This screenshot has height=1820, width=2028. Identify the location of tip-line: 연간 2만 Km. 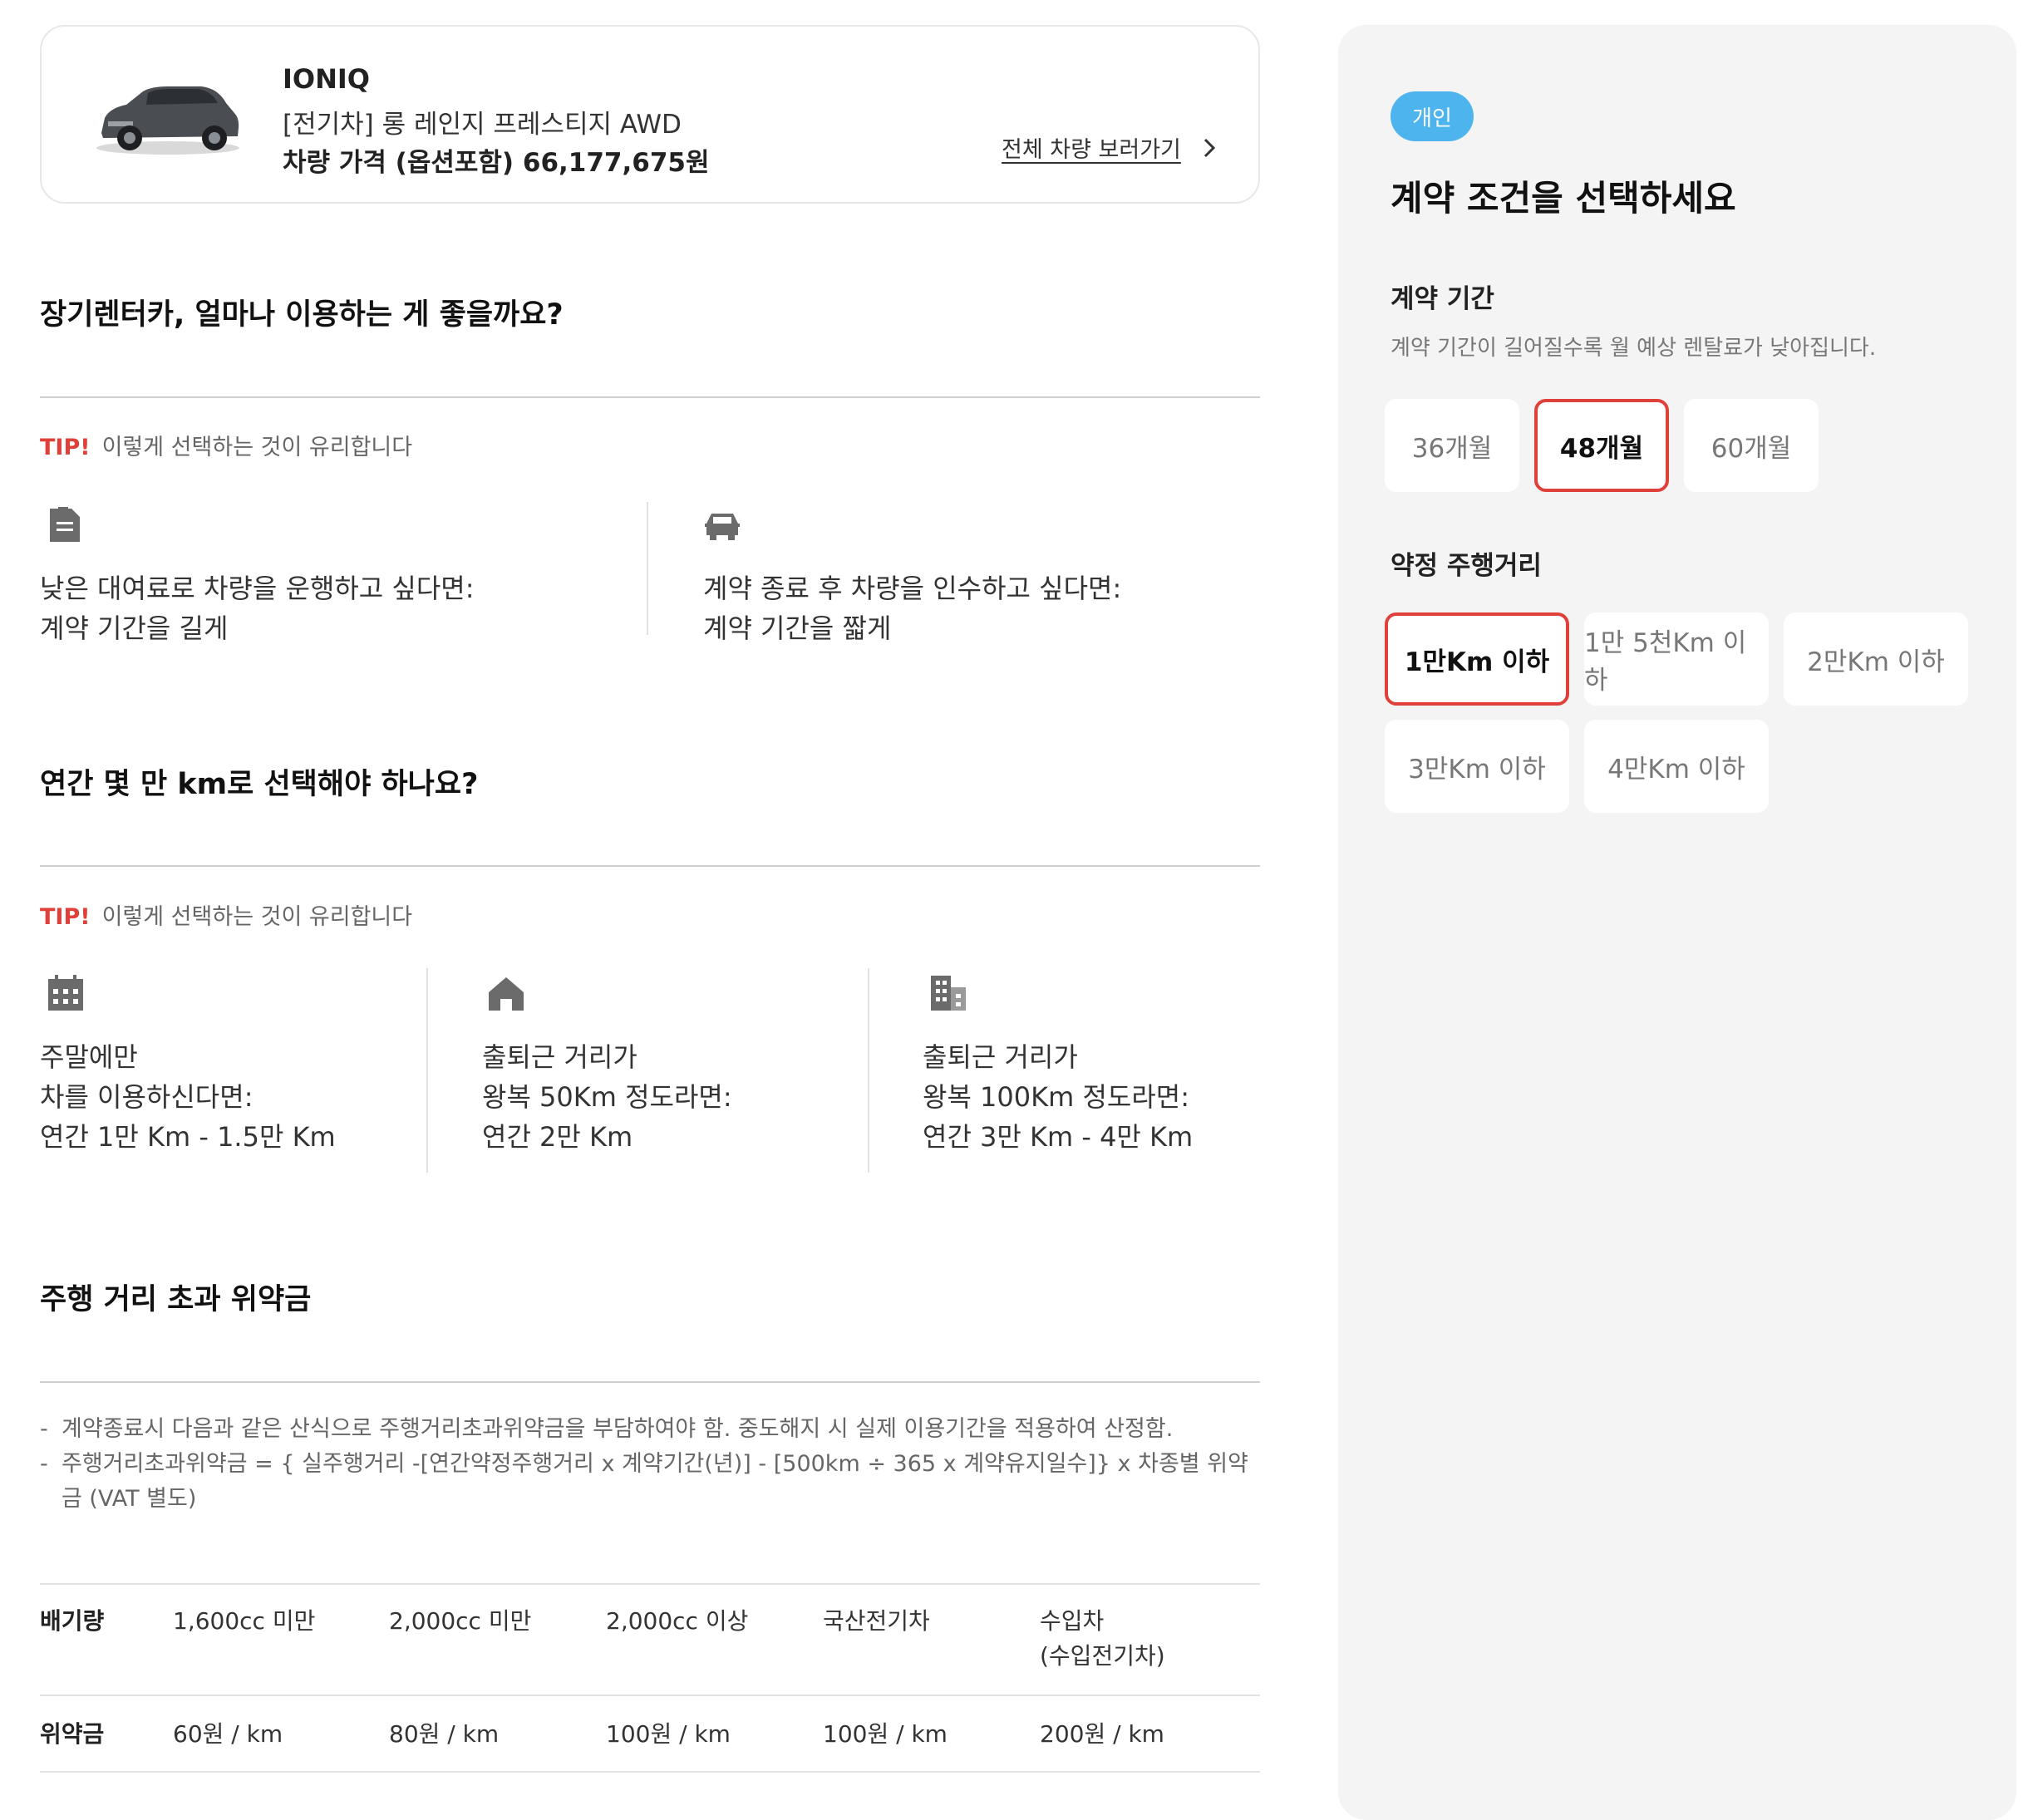
(557, 1137).